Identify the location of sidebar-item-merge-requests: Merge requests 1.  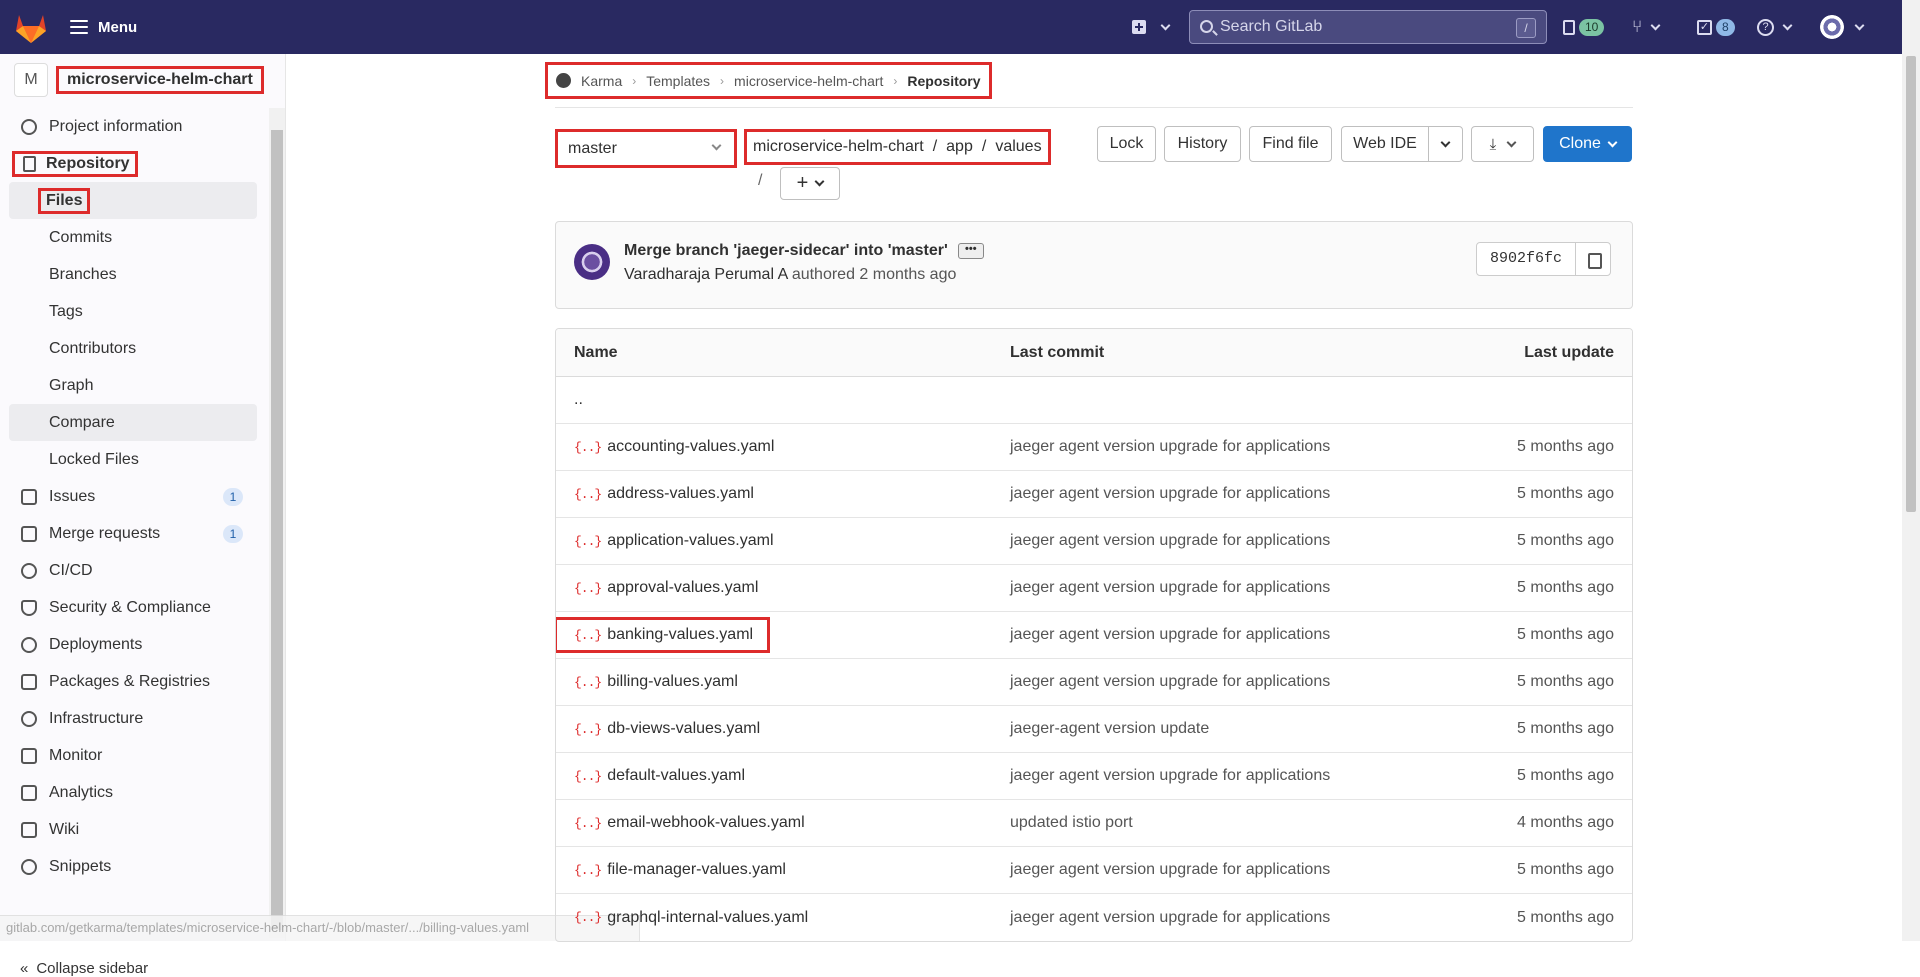
(134, 533).